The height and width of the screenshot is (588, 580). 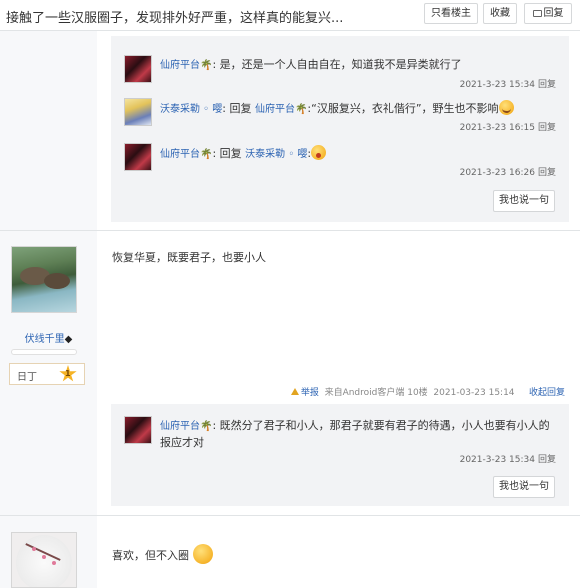 I want to click on sub-reply-content: 既然分了君子和小人，那君子就要有君子的待遇，小人也要有小人的报应才对, so click(x=355, y=434).